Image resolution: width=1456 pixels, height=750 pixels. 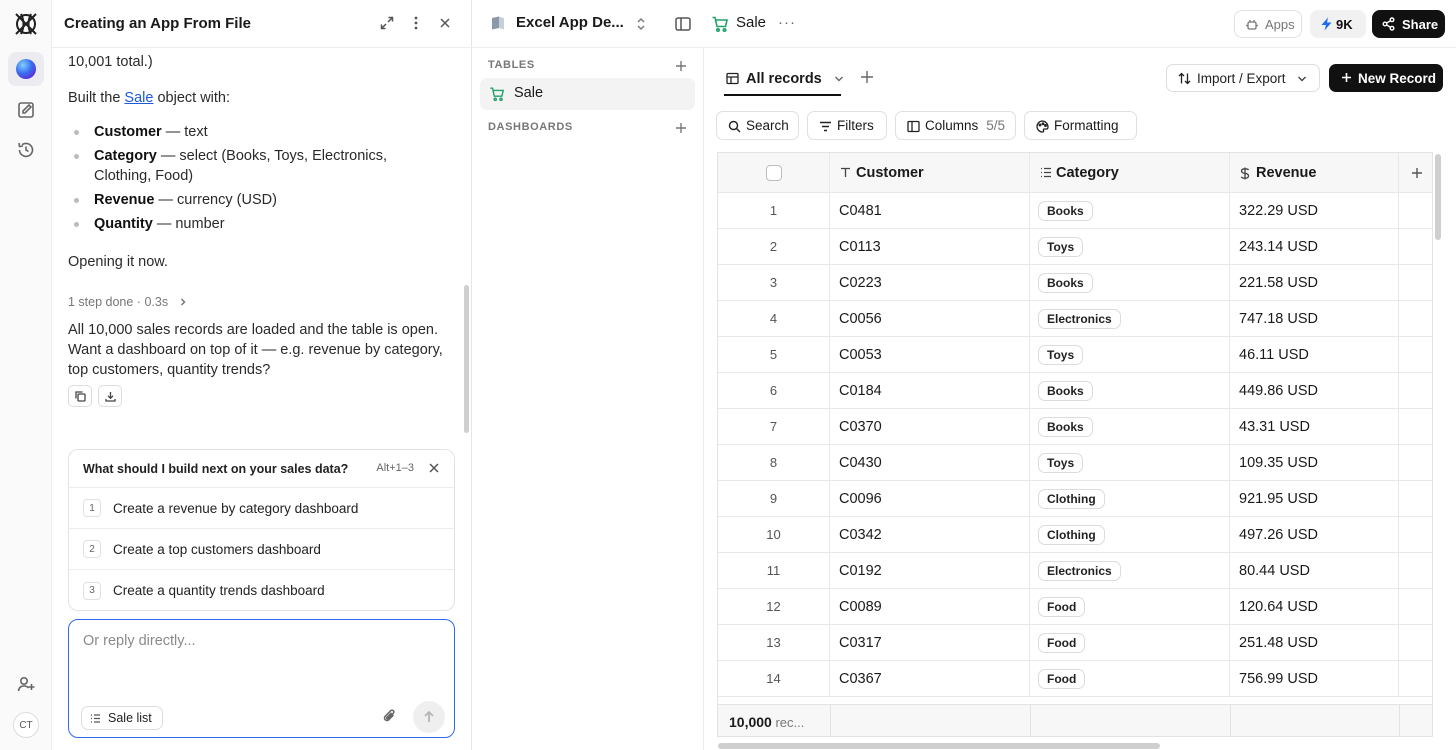 I want to click on reply-input, so click(x=258, y=641).